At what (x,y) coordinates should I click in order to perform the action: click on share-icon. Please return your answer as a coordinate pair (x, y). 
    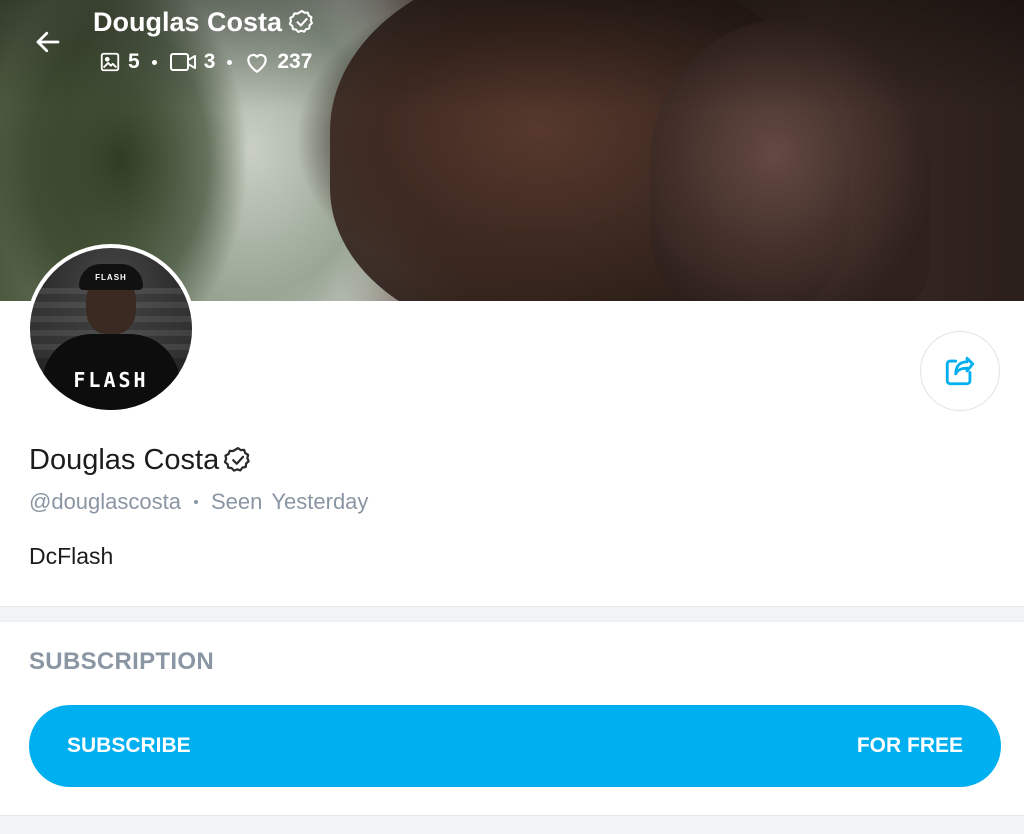
    Looking at the image, I should click on (960, 371).